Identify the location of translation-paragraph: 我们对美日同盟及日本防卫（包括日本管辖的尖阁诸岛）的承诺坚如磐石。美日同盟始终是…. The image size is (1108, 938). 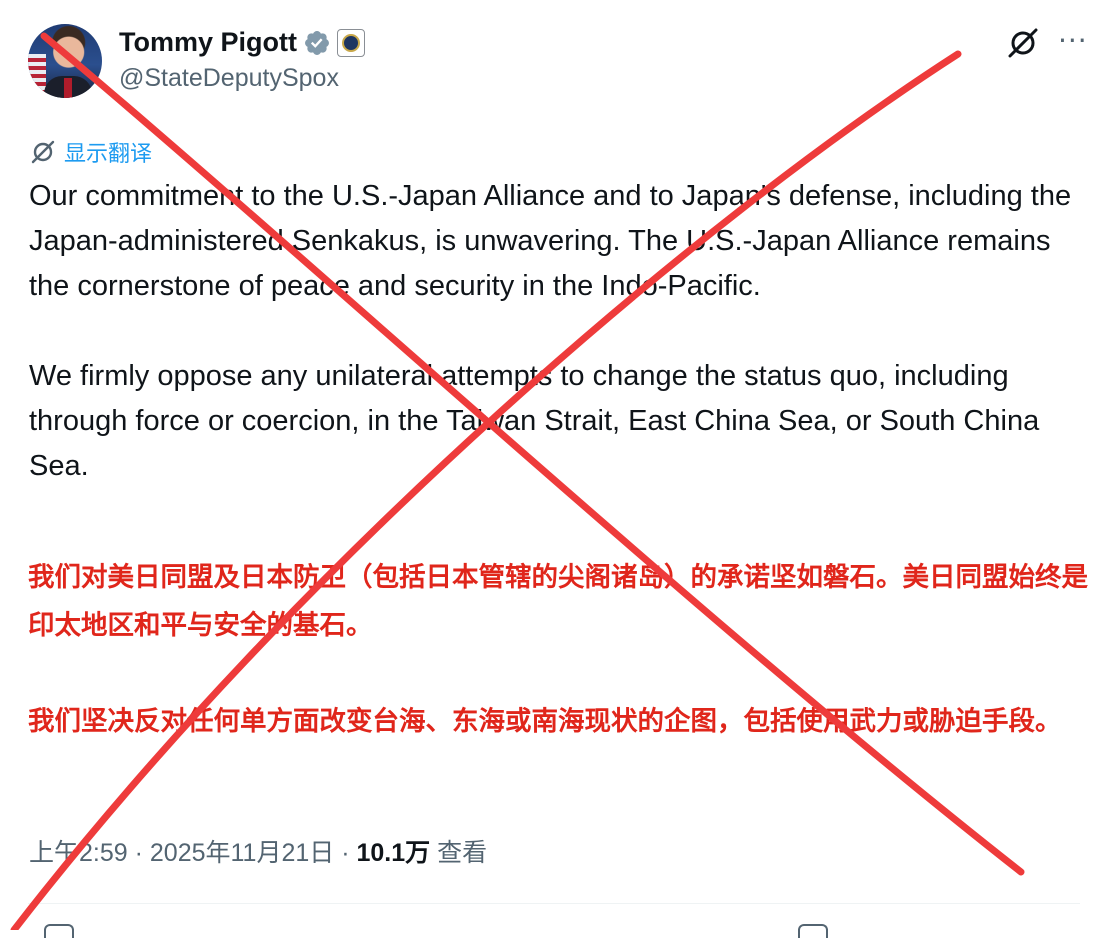
(558, 601).